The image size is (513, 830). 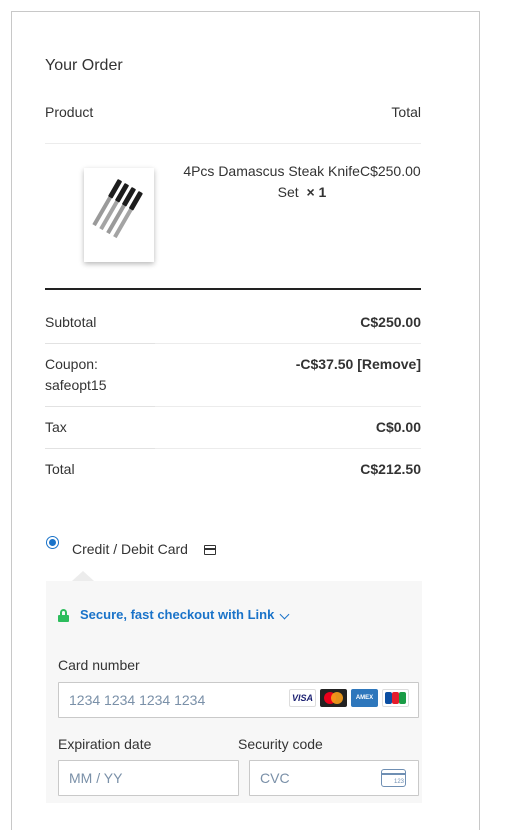 I want to click on cvc-card-icon: 123, so click(x=393, y=778).